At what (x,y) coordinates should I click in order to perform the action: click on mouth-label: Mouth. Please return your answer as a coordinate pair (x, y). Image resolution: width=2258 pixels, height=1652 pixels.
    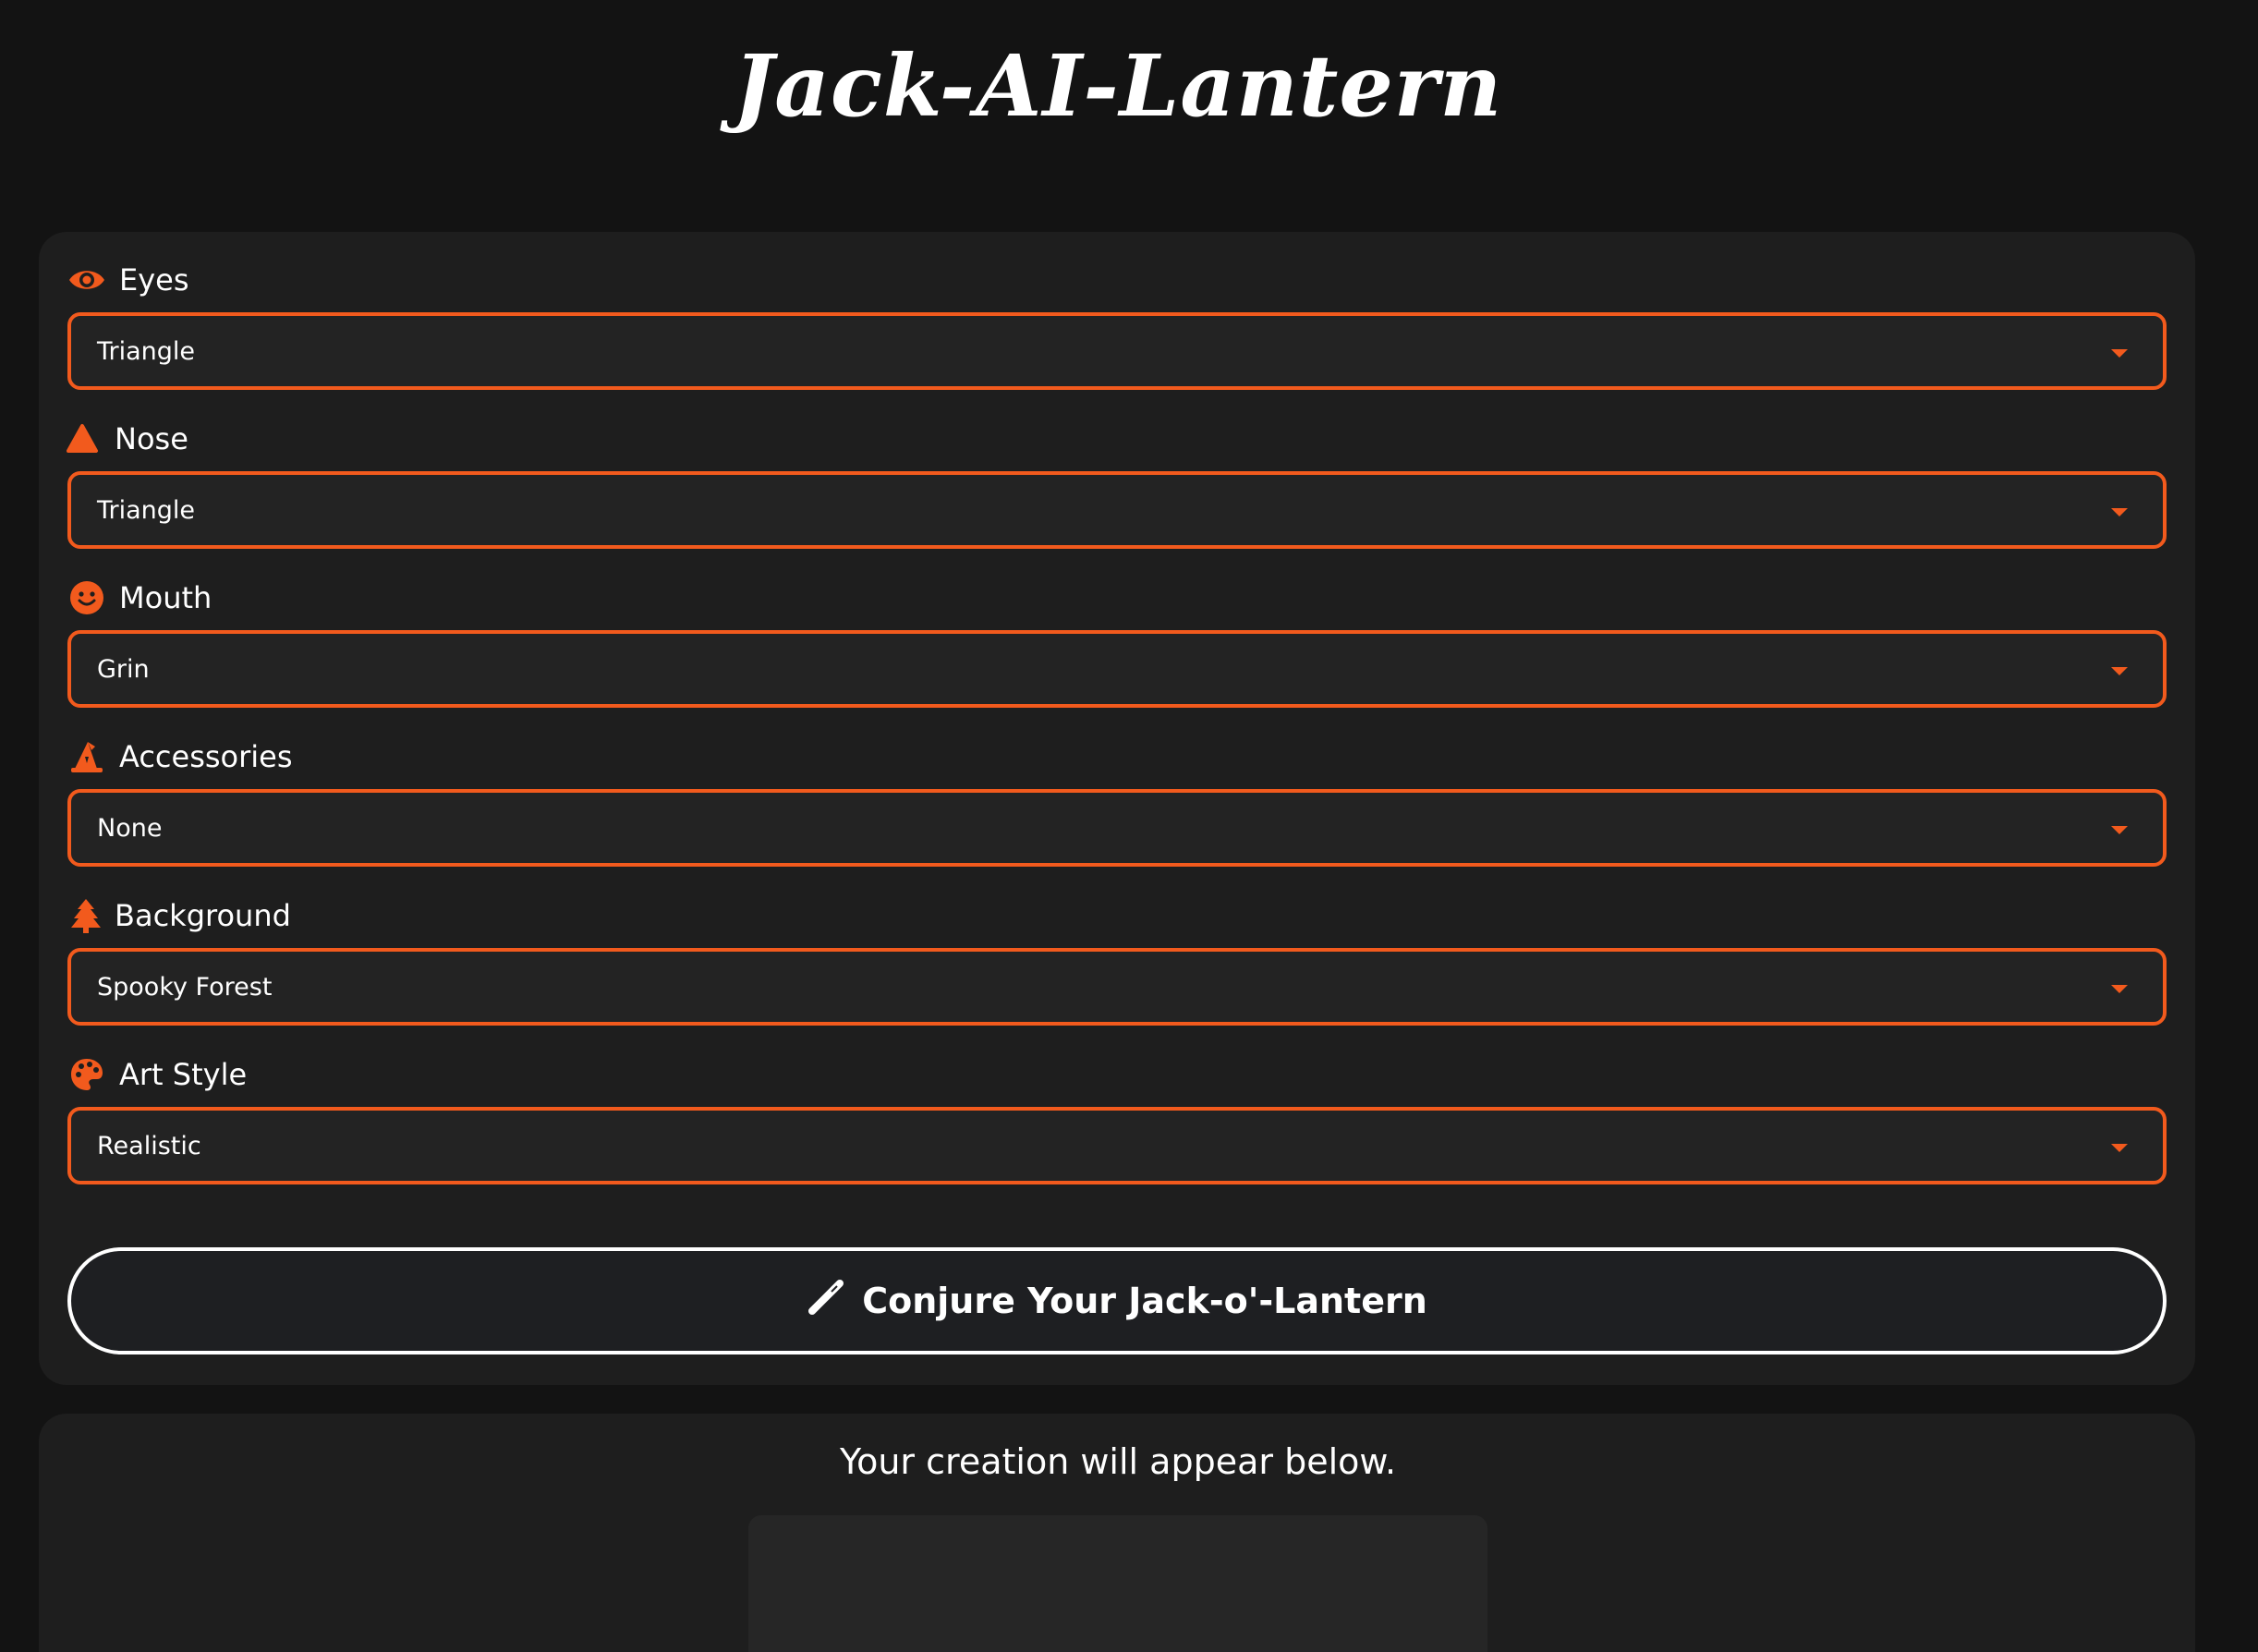
    Looking at the image, I should click on (139, 598).